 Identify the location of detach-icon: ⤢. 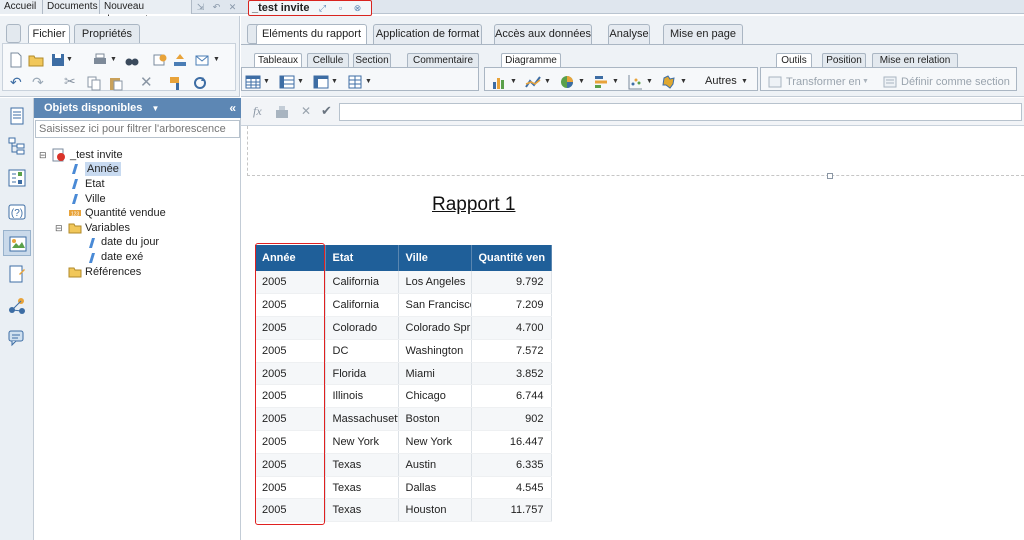
(322, 8).